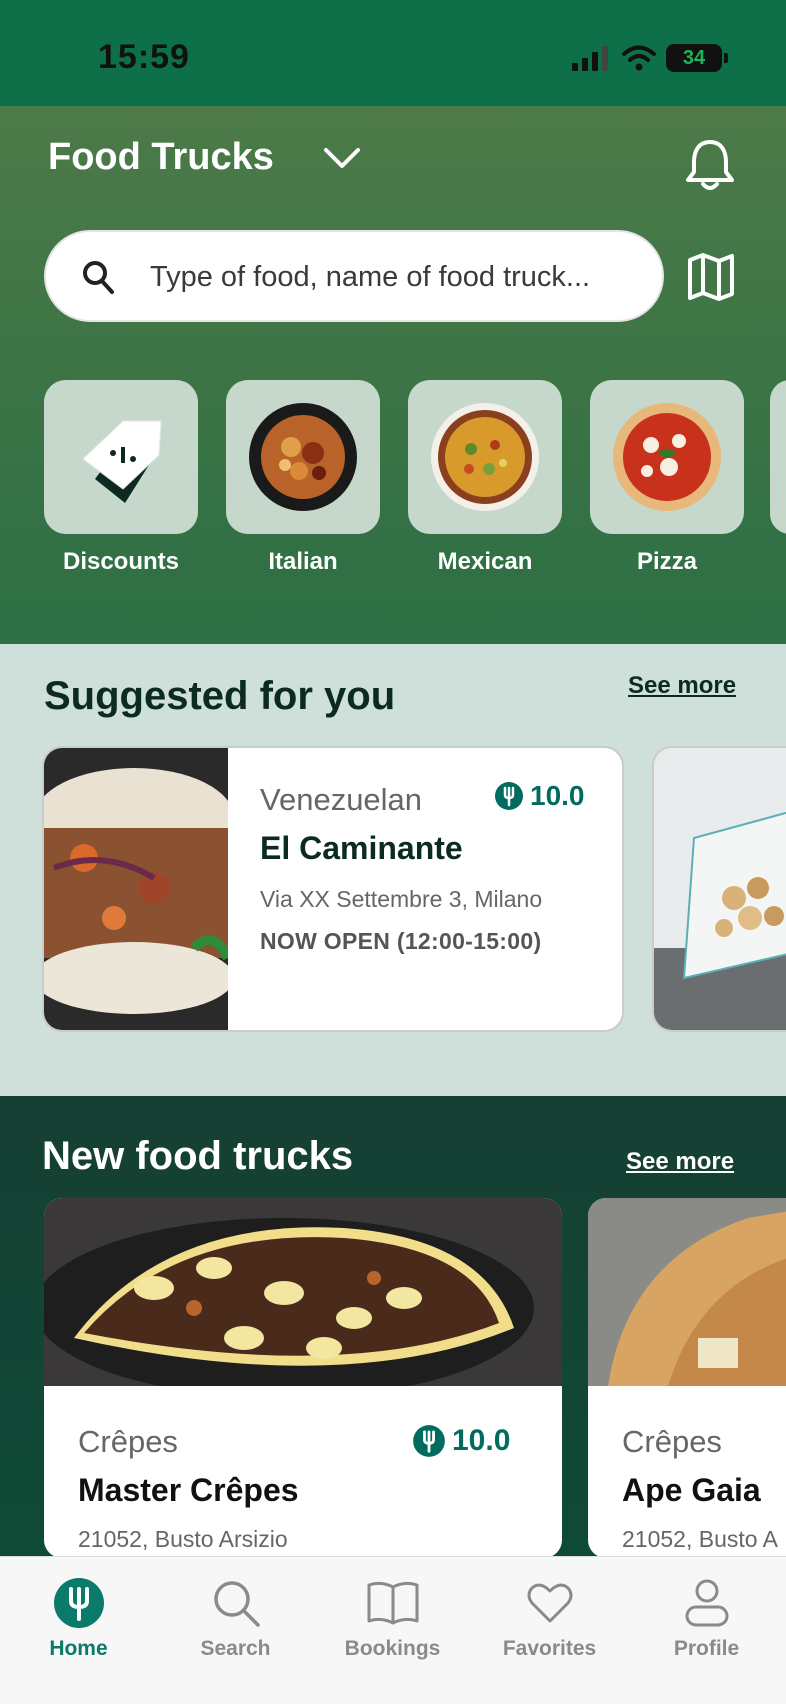 The image size is (786, 1704). I want to click on tab-label: Profile, so click(706, 1648).